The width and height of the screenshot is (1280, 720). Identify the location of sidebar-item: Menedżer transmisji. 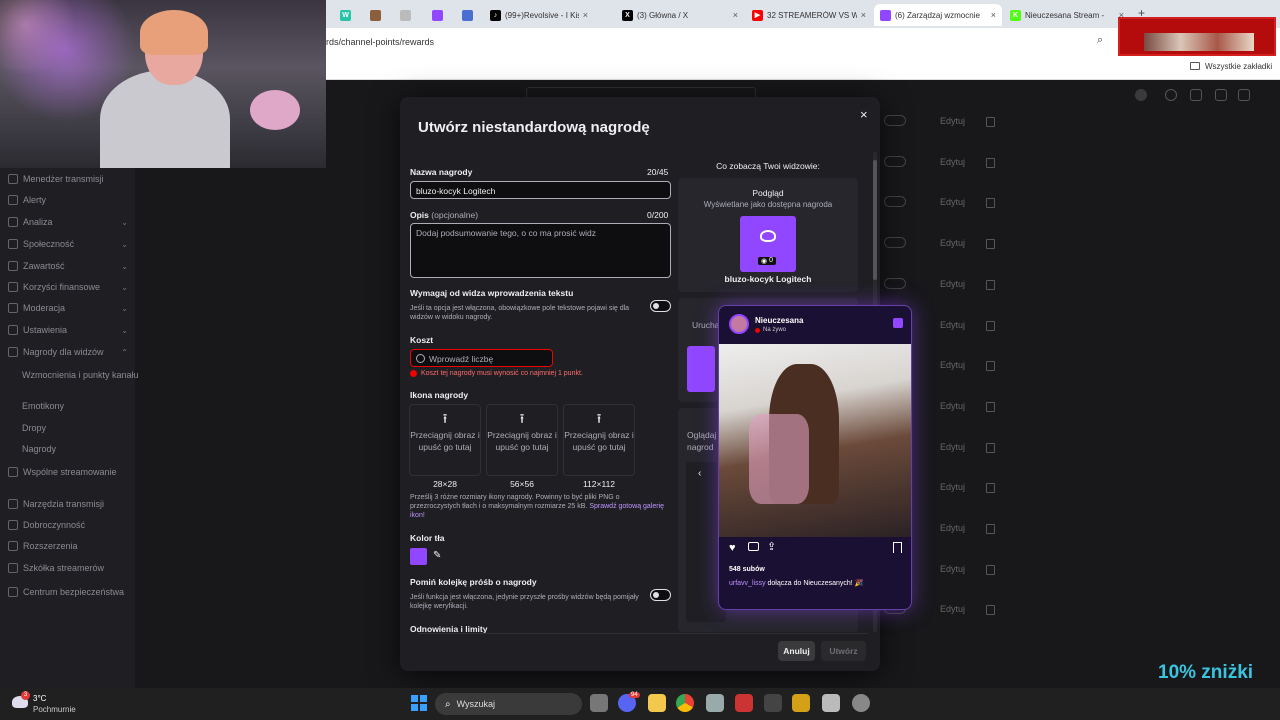
(68, 179).